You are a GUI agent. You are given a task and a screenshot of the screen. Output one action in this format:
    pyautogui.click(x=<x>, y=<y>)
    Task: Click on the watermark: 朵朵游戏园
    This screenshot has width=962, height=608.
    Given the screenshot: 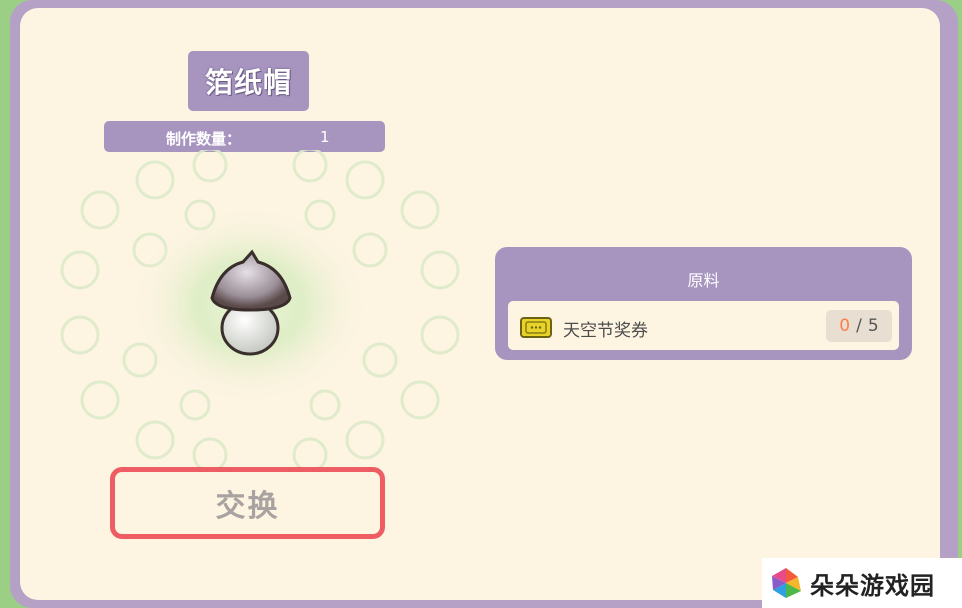 What is the action you would take?
    pyautogui.click(x=862, y=583)
    